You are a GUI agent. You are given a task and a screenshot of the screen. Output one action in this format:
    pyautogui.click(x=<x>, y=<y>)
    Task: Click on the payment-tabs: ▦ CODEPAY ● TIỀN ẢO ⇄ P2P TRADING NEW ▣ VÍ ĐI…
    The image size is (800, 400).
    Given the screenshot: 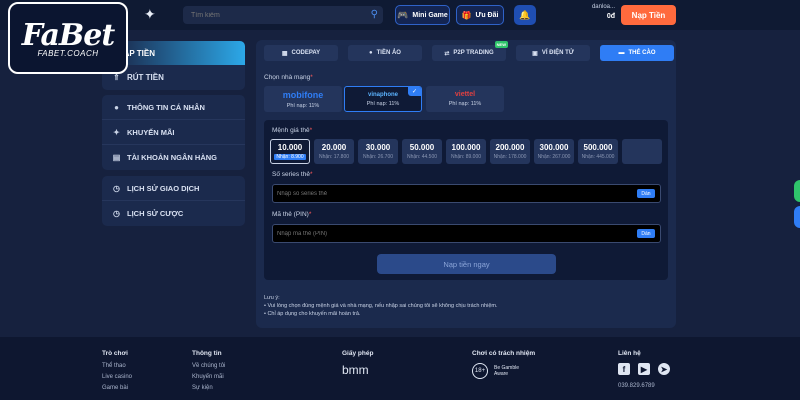 What is the action you would take?
    pyautogui.click(x=469, y=51)
    